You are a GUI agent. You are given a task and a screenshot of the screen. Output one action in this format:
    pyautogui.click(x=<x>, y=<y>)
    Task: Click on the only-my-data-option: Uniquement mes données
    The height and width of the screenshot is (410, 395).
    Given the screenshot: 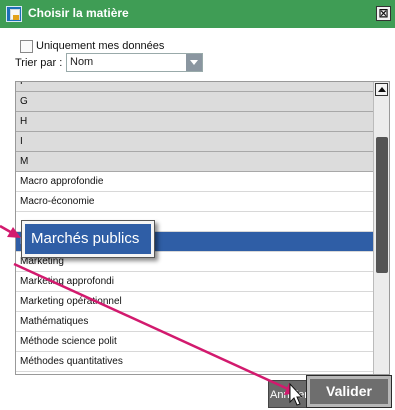 What is the action you would take?
    pyautogui.click(x=92, y=46)
    